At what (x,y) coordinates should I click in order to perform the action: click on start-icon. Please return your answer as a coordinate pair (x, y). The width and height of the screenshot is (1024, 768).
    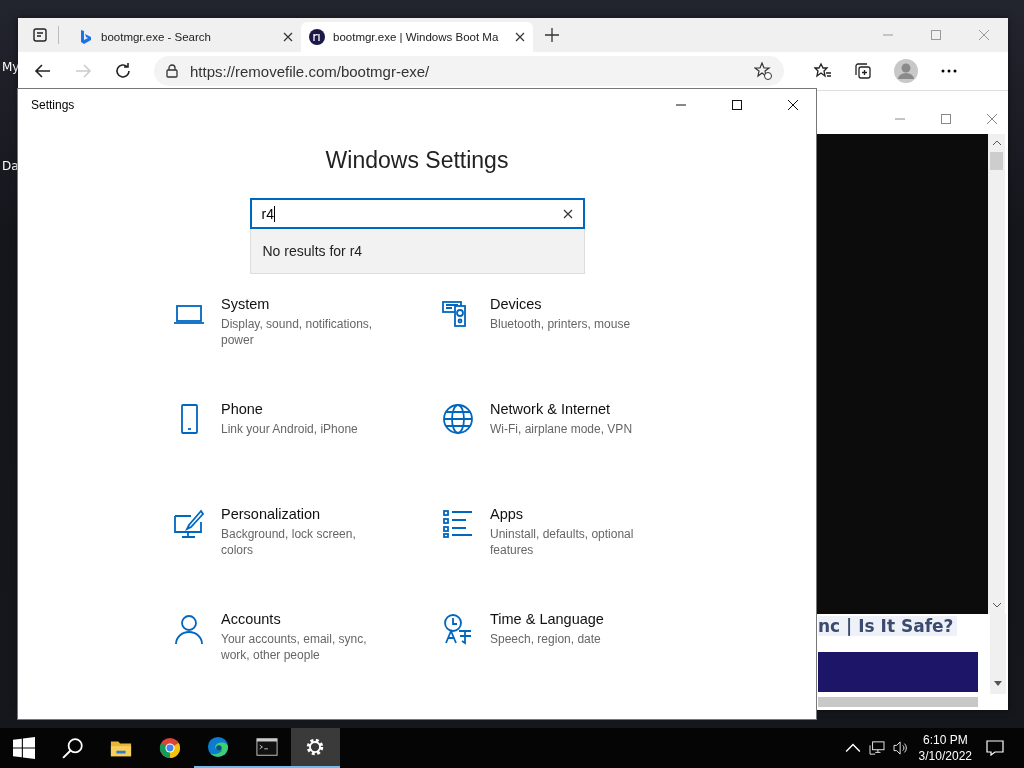
    Looking at the image, I should click on (24, 748).